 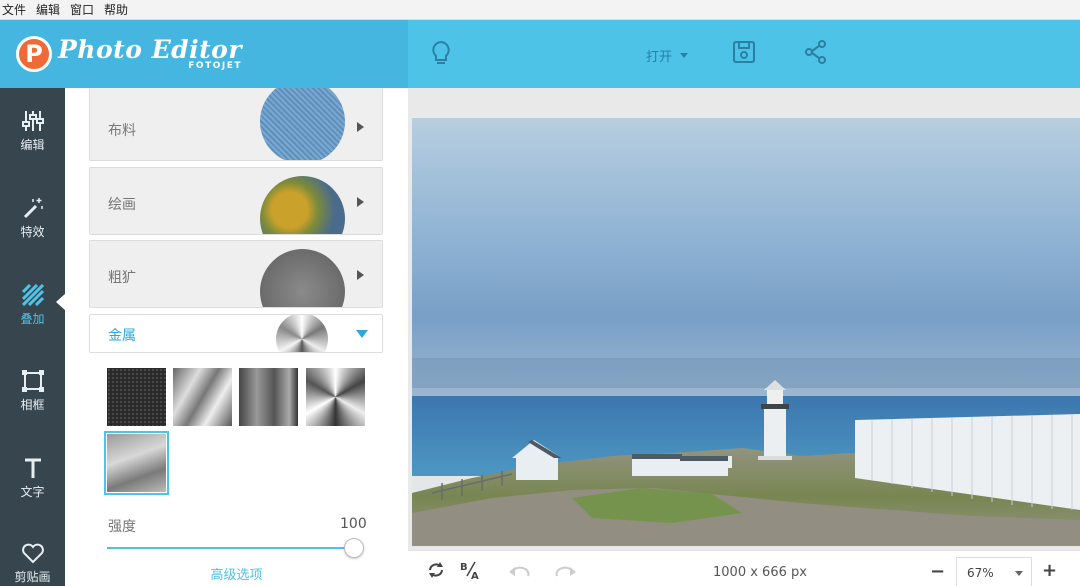 I want to click on intensity-label: 强度, so click(x=122, y=527).